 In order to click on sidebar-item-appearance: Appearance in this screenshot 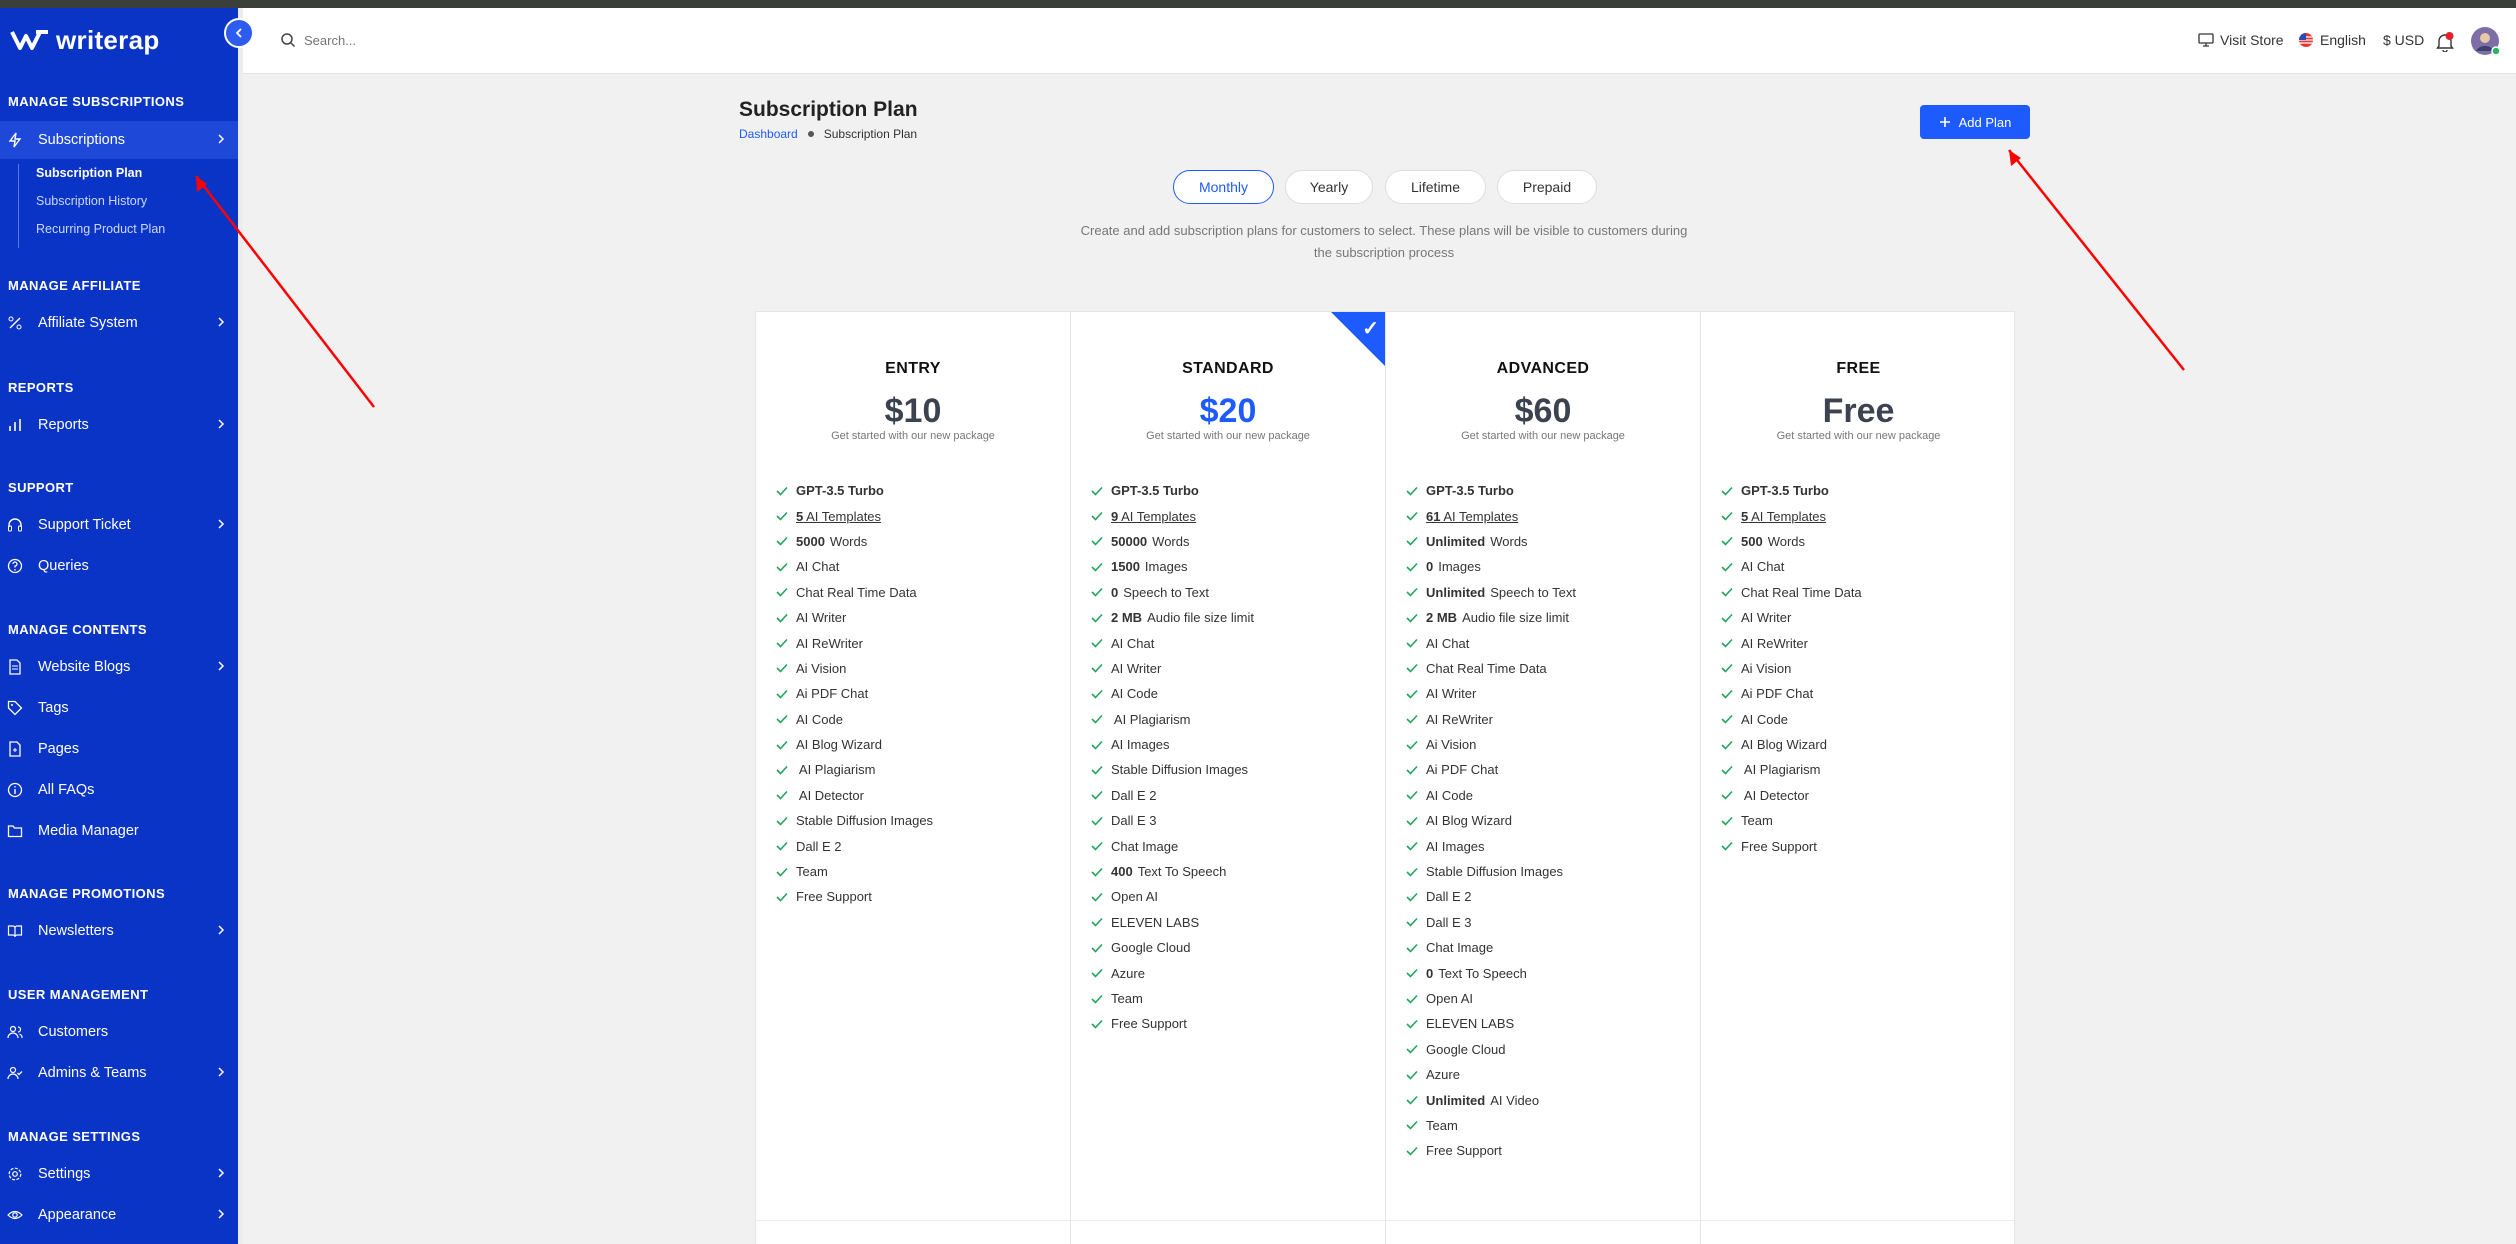, I will do `click(119, 1215)`.